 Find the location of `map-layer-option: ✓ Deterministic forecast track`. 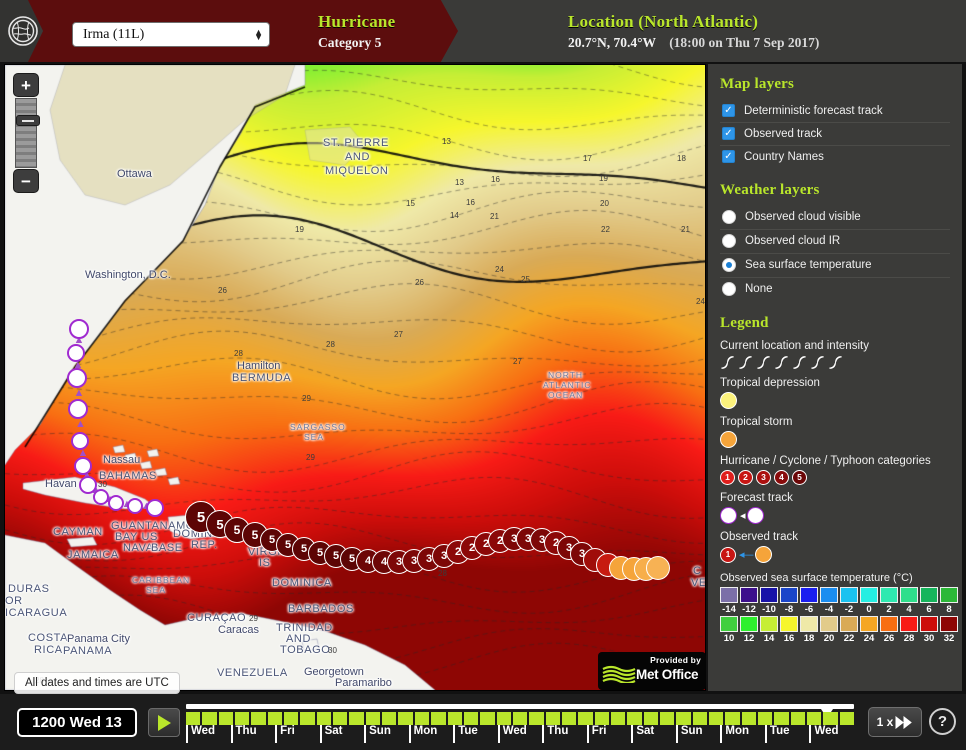

map-layer-option: ✓ Deterministic forecast track is located at coordinates (835, 111).